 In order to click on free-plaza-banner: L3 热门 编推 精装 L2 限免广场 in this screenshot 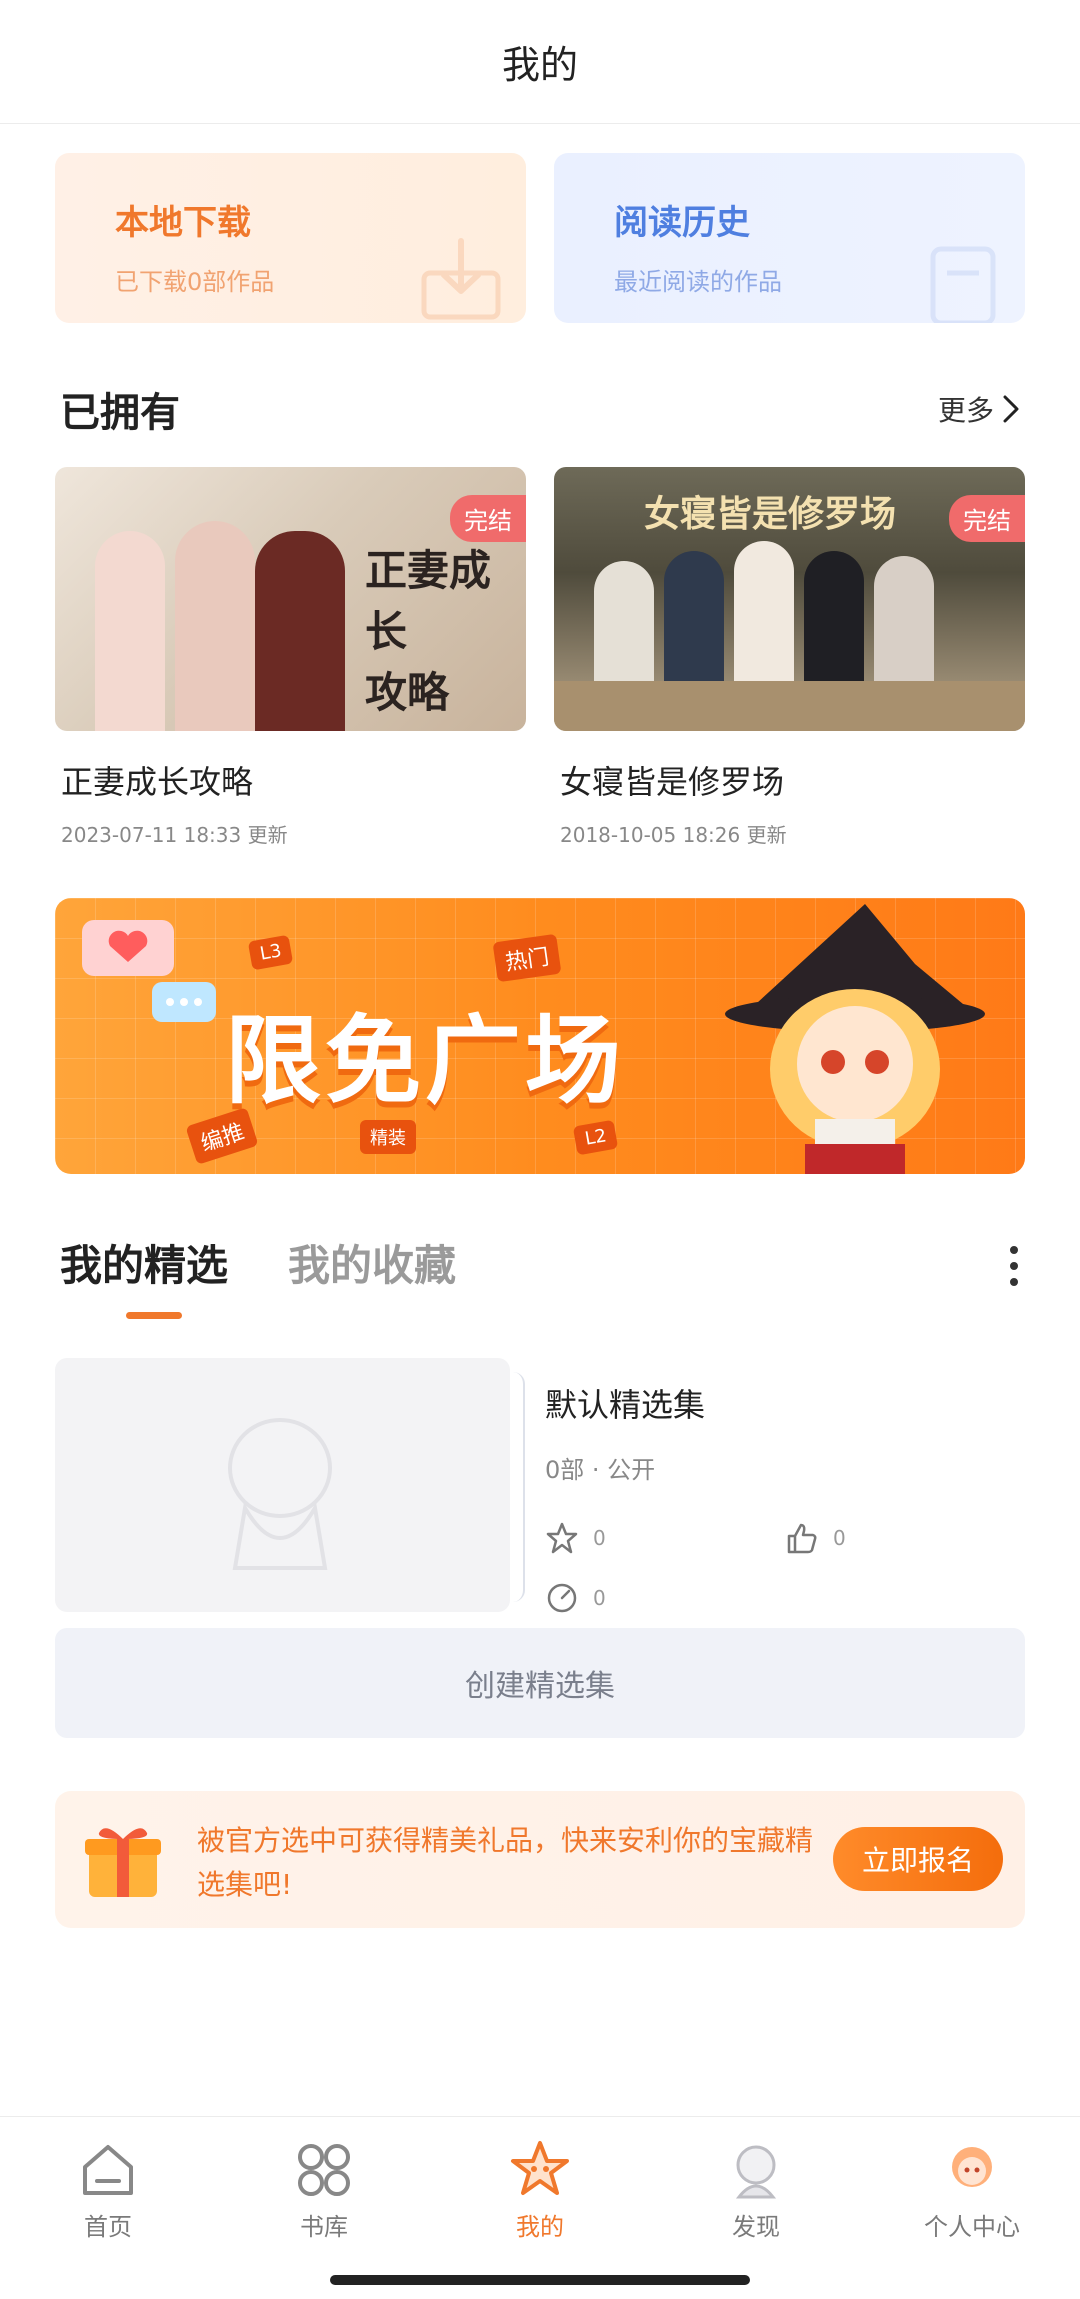, I will do `click(540, 1036)`.